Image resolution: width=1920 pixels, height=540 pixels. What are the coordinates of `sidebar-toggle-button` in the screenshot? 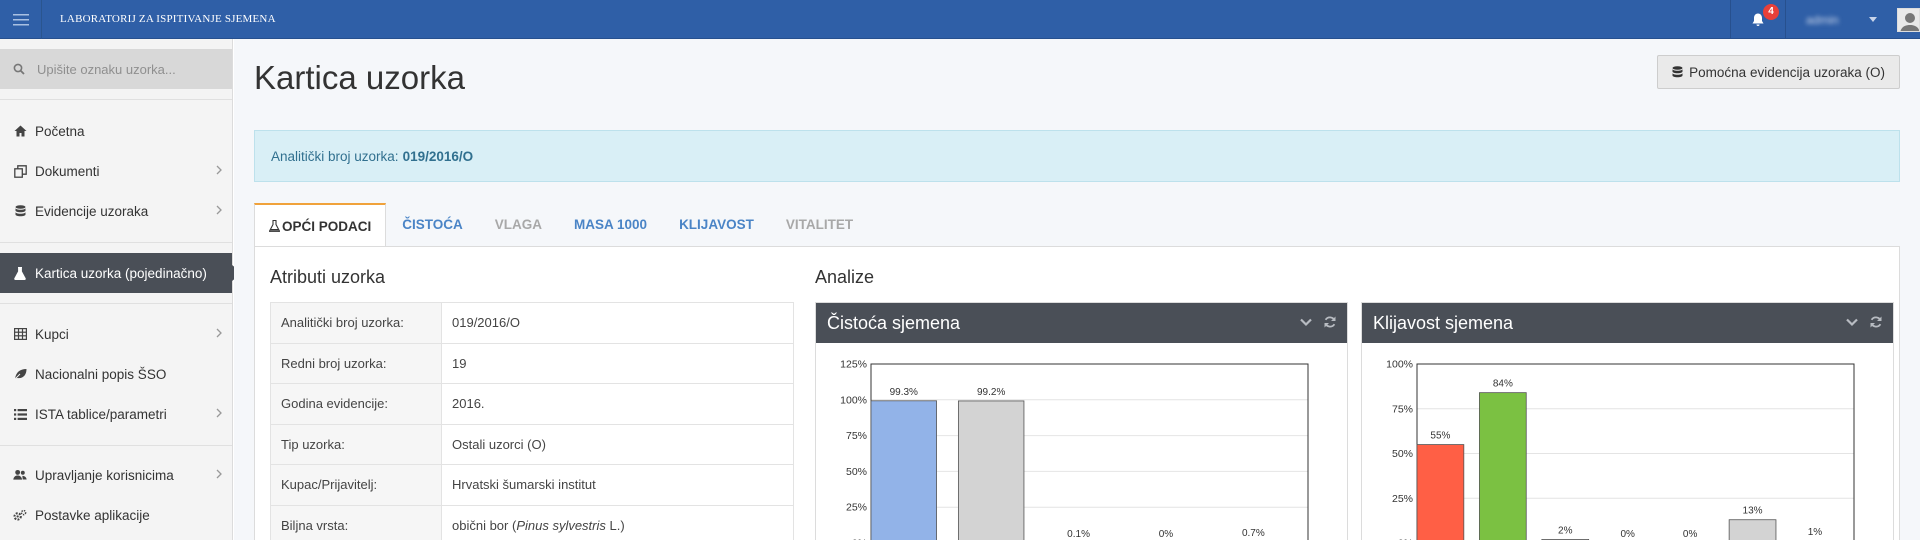 It's located at (21, 19).